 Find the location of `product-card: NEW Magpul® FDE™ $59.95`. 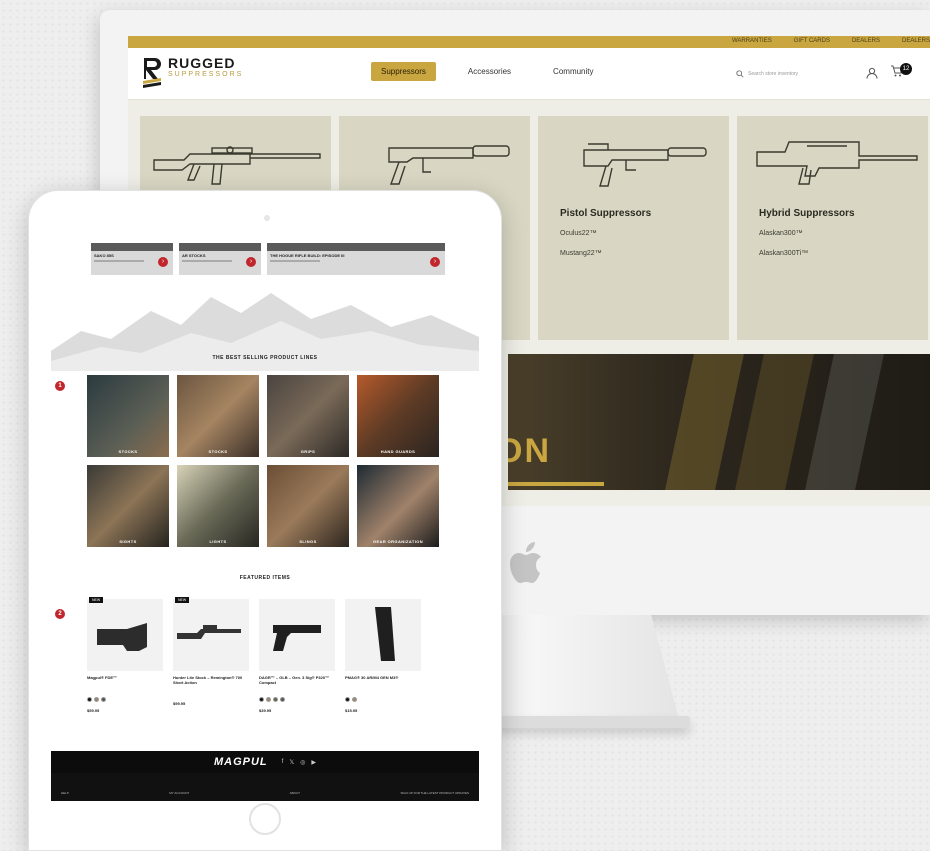

product-card: NEW Magpul® FDE™ $59.95 is located at coordinates (125, 655).